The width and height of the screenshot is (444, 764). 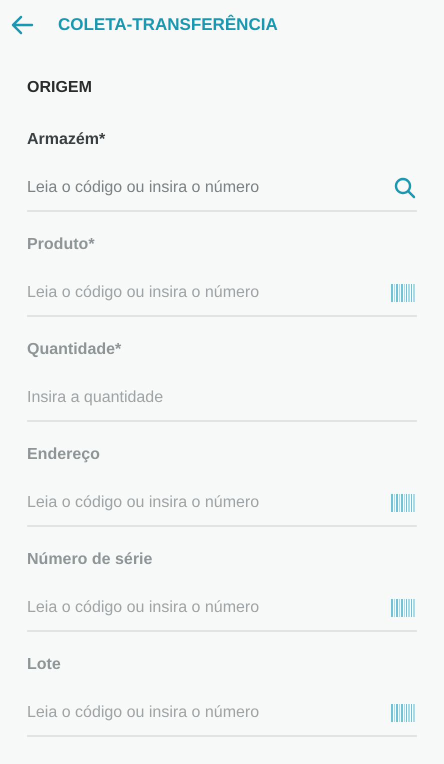 I want to click on field-label: Quantidade*, so click(x=74, y=350).